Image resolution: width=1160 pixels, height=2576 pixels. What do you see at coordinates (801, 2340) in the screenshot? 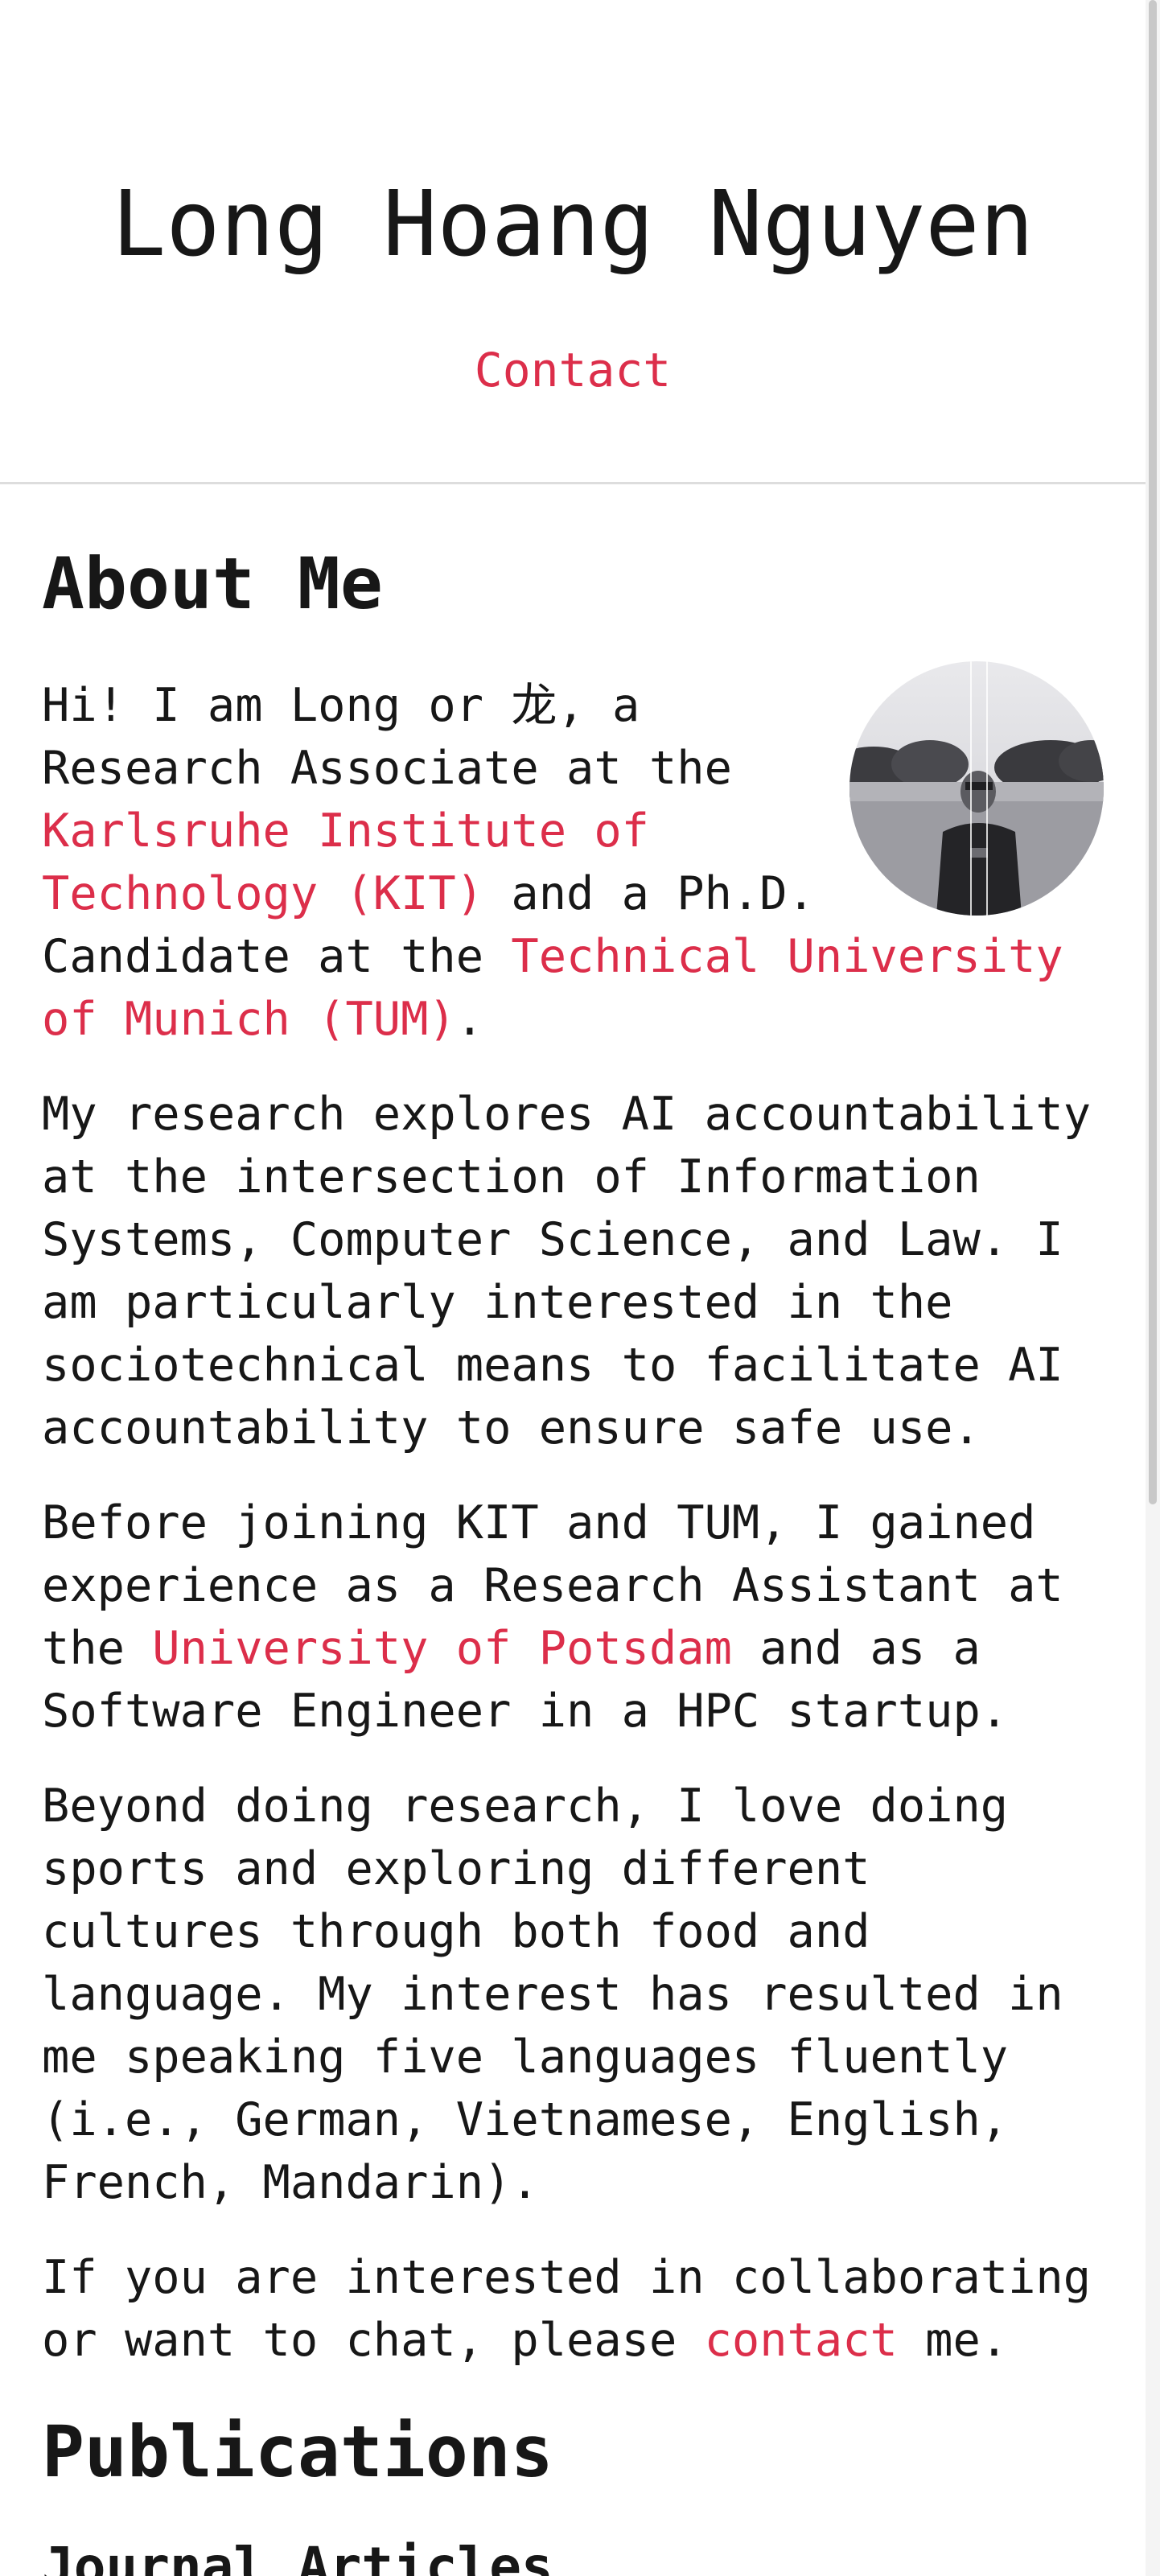
I see `contact-inline-link: contact` at bounding box center [801, 2340].